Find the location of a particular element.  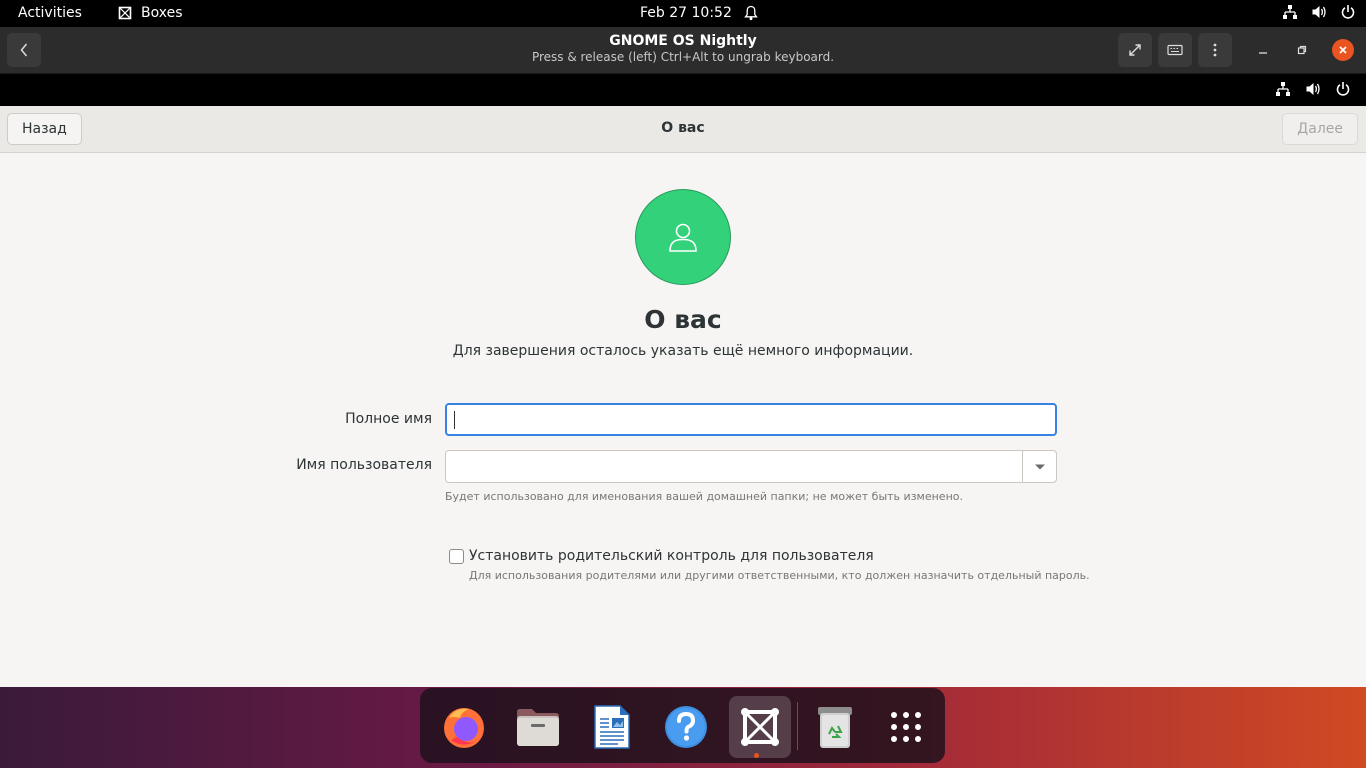

trash-icon is located at coordinates (835, 727).